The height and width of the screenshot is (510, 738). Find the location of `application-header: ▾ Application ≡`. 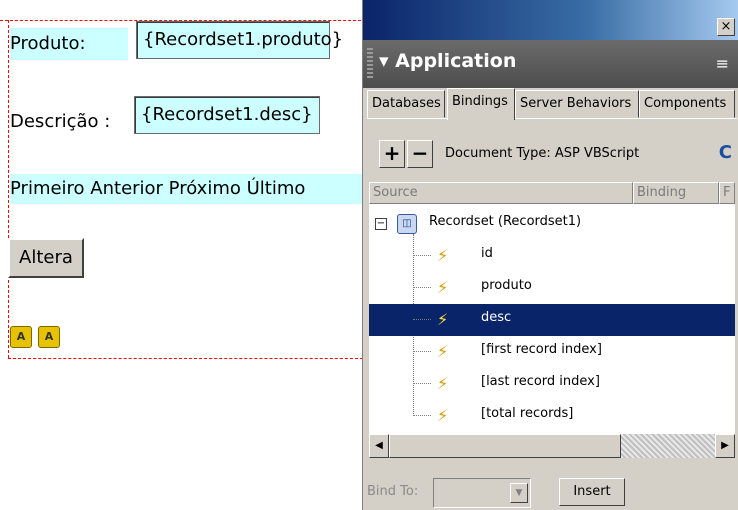

application-header: ▾ Application ≡ is located at coordinates (550, 64).